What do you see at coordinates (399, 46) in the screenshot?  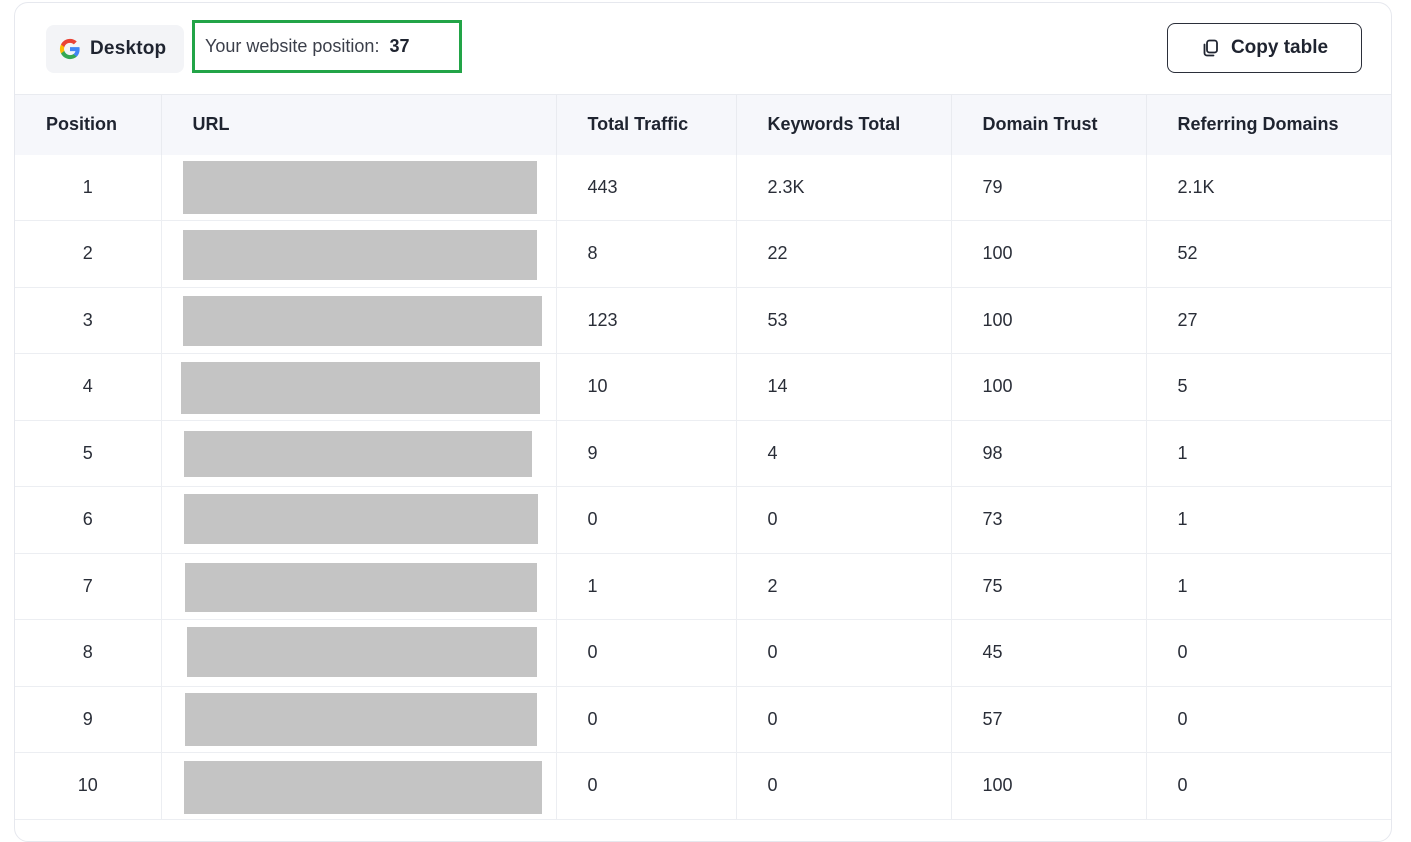 I see `website-position-value: 37` at bounding box center [399, 46].